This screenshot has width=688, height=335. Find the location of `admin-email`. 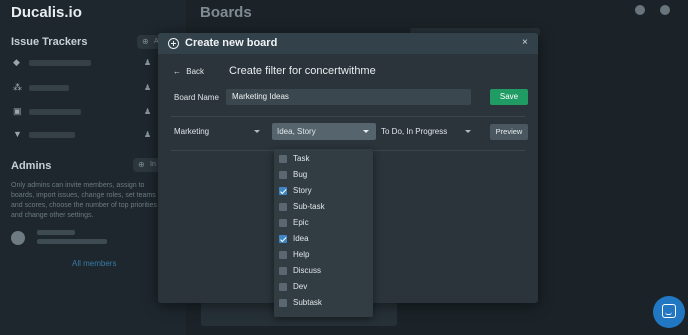

admin-email is located at coordinates (72, 241).